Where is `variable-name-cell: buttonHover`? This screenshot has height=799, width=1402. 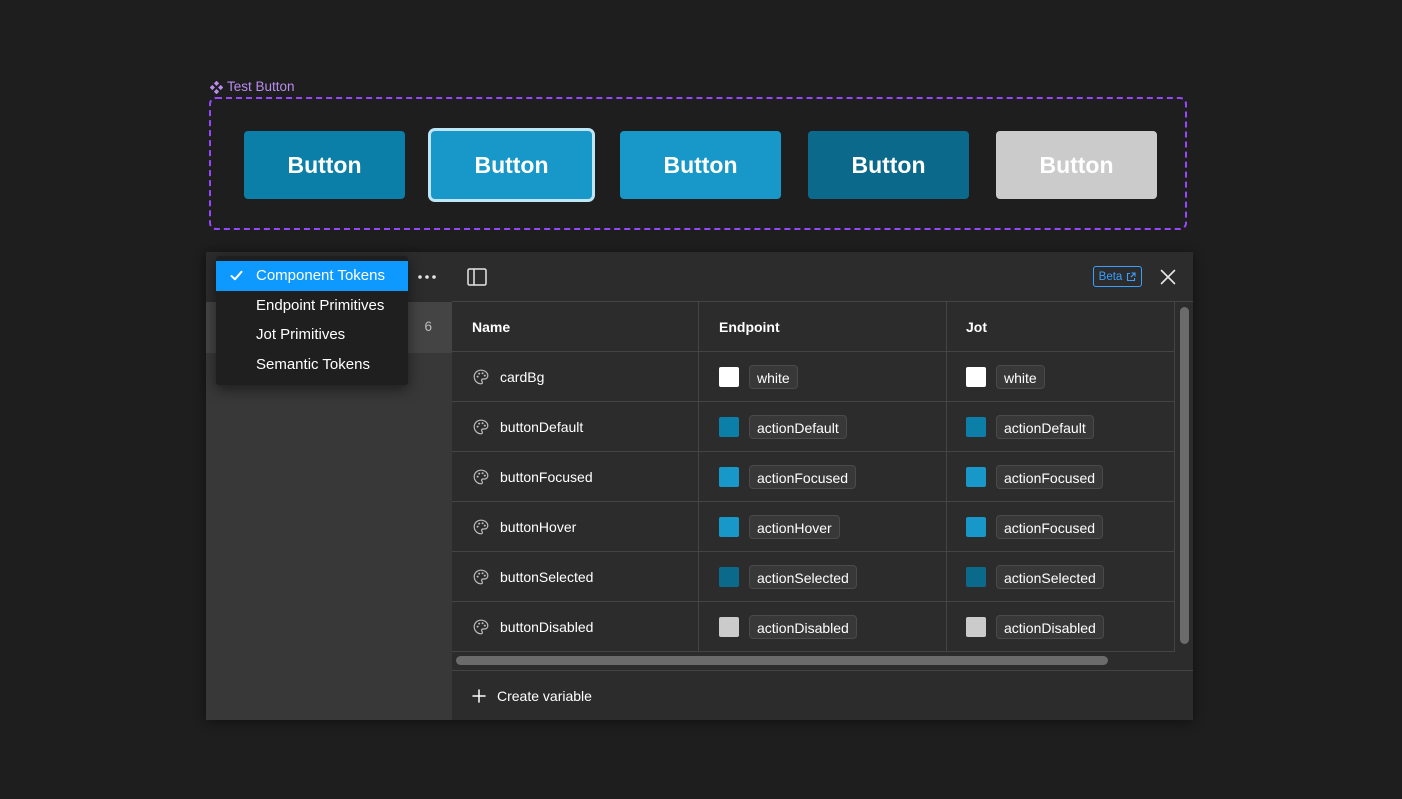 variable-name-cell: buttonHover is located at coordinates (575, 527).